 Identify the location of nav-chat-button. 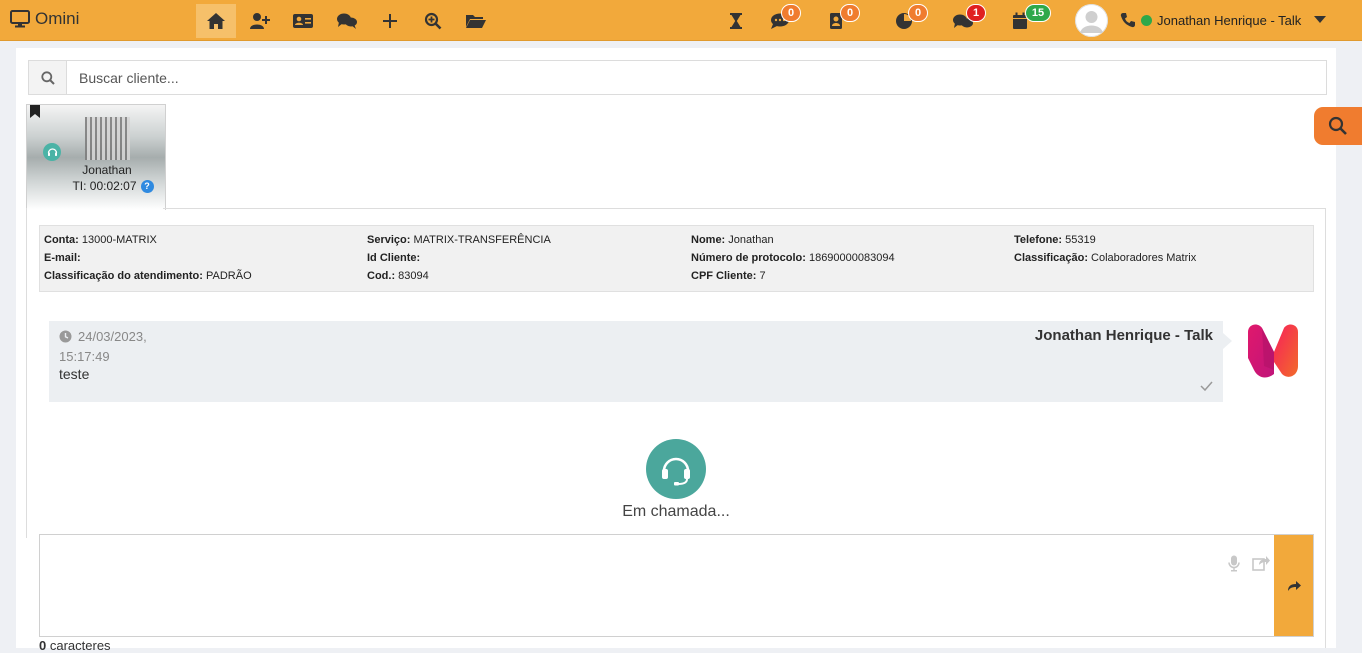
(347, 21).